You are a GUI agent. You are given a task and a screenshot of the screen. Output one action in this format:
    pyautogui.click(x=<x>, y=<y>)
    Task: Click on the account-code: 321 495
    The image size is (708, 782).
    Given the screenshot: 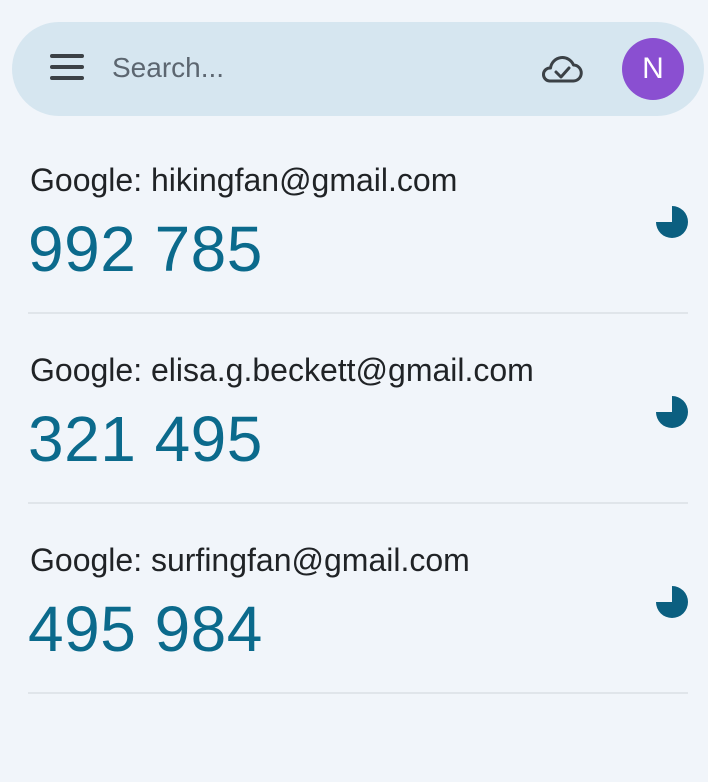 What is the action you would take?
    pyautogui.click(x=145, y=439)
    